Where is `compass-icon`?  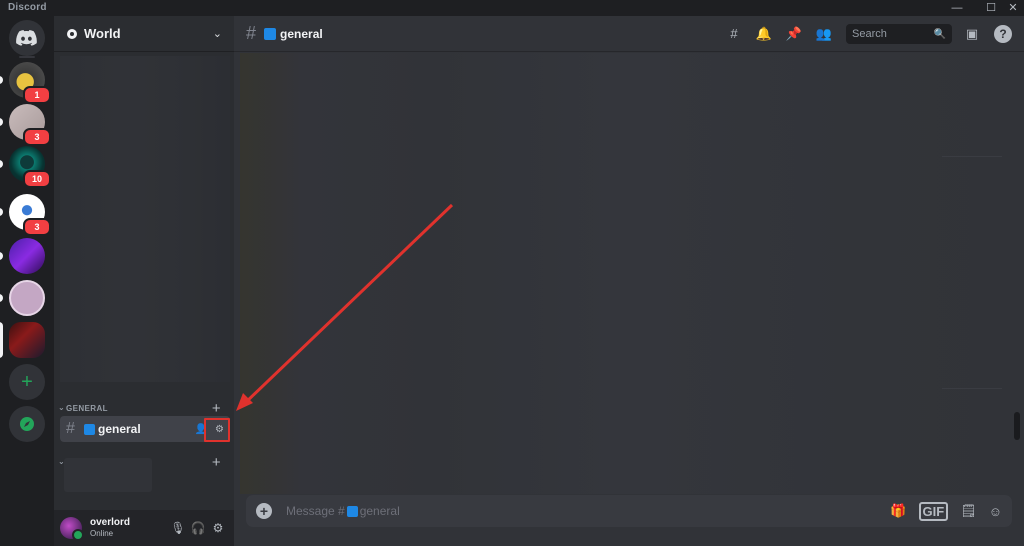
compass-icon is located at coordinates (27, 424).